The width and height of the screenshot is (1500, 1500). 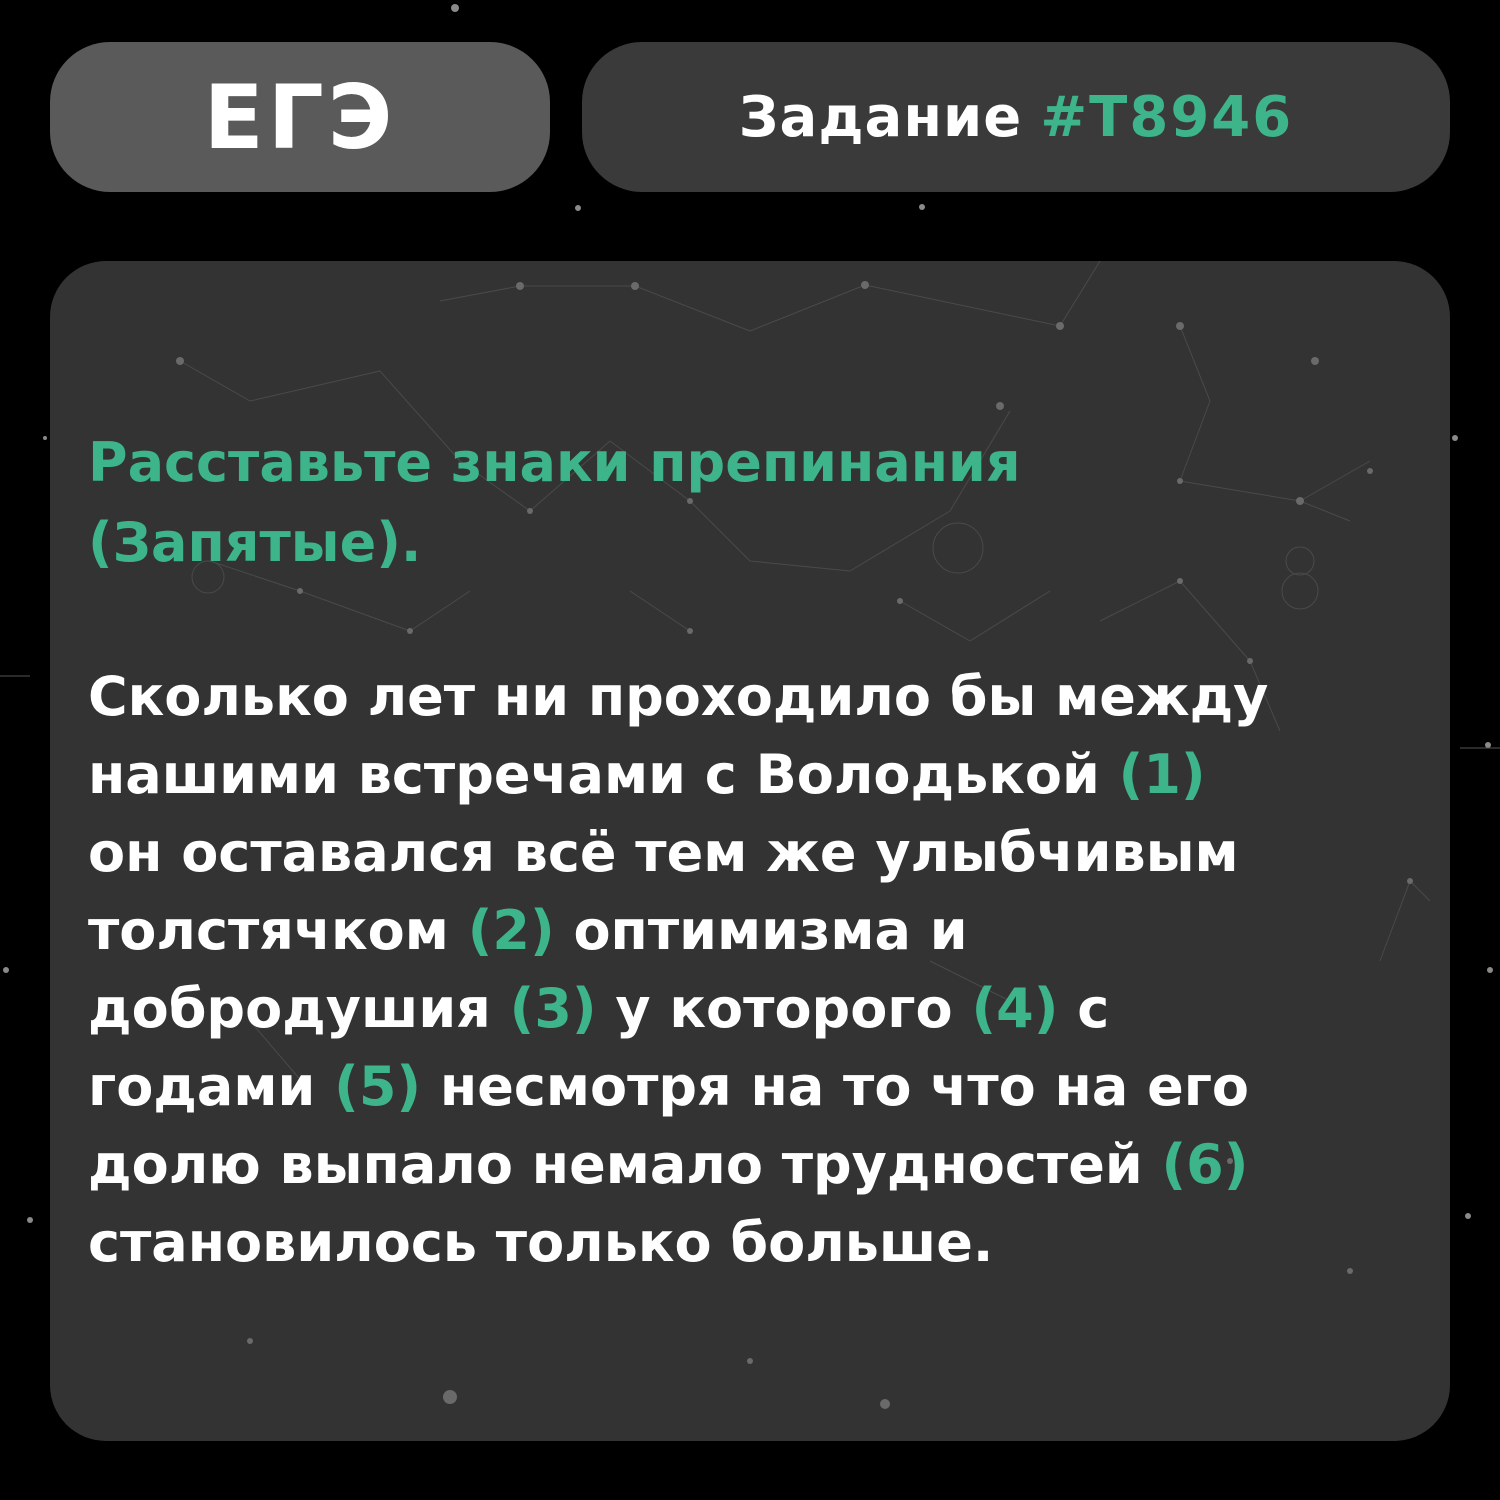 I want to click on sentence-line-6: годами (5) несмотря на то что на его, so click(x=753, y=1087).